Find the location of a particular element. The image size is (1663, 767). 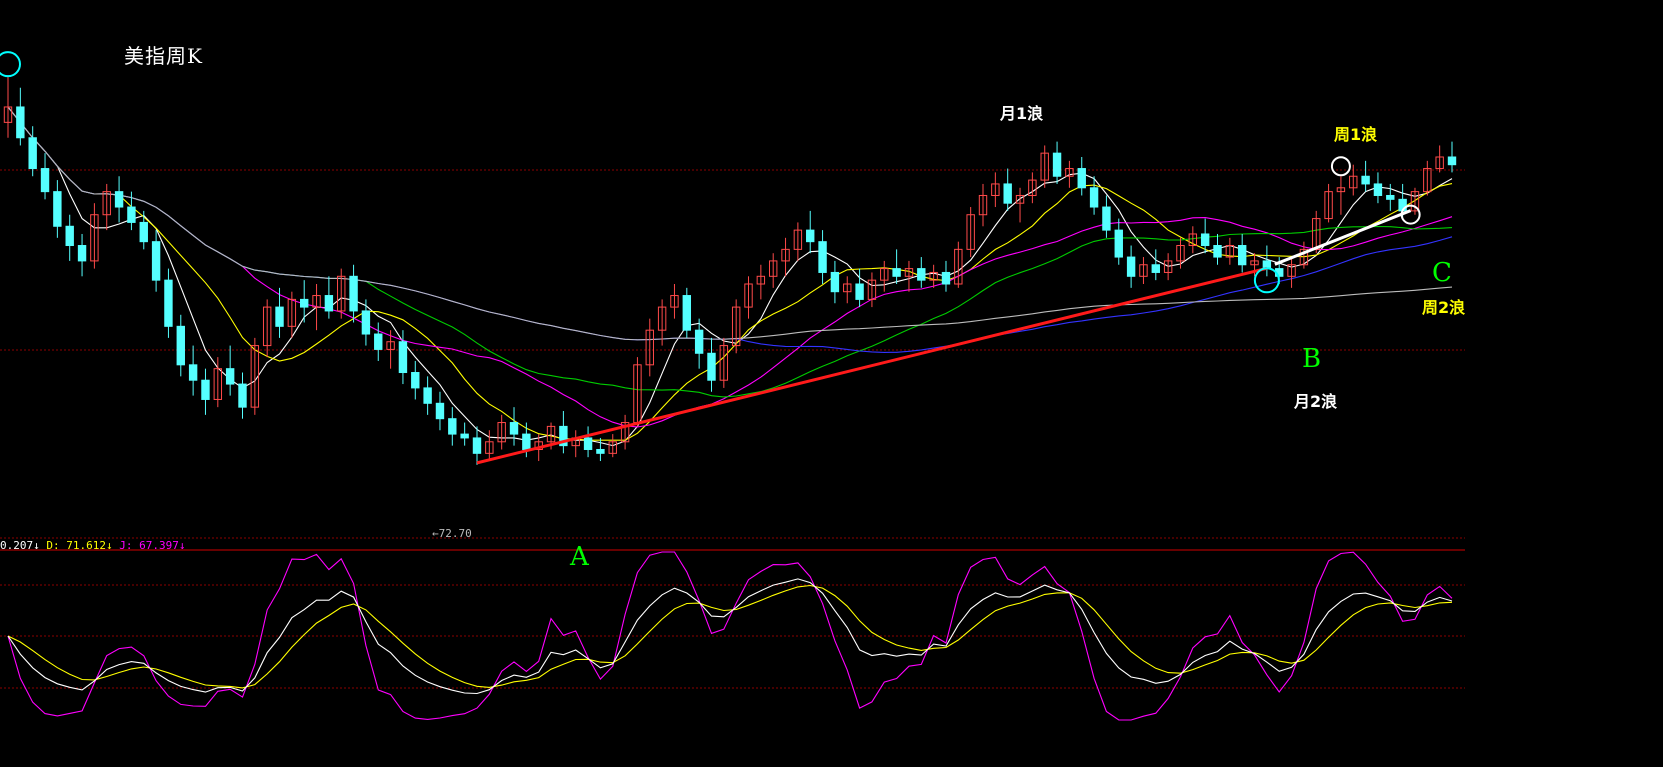

annotation-month-wave-1: 月1浪 is located at coordinates (1022, 113).